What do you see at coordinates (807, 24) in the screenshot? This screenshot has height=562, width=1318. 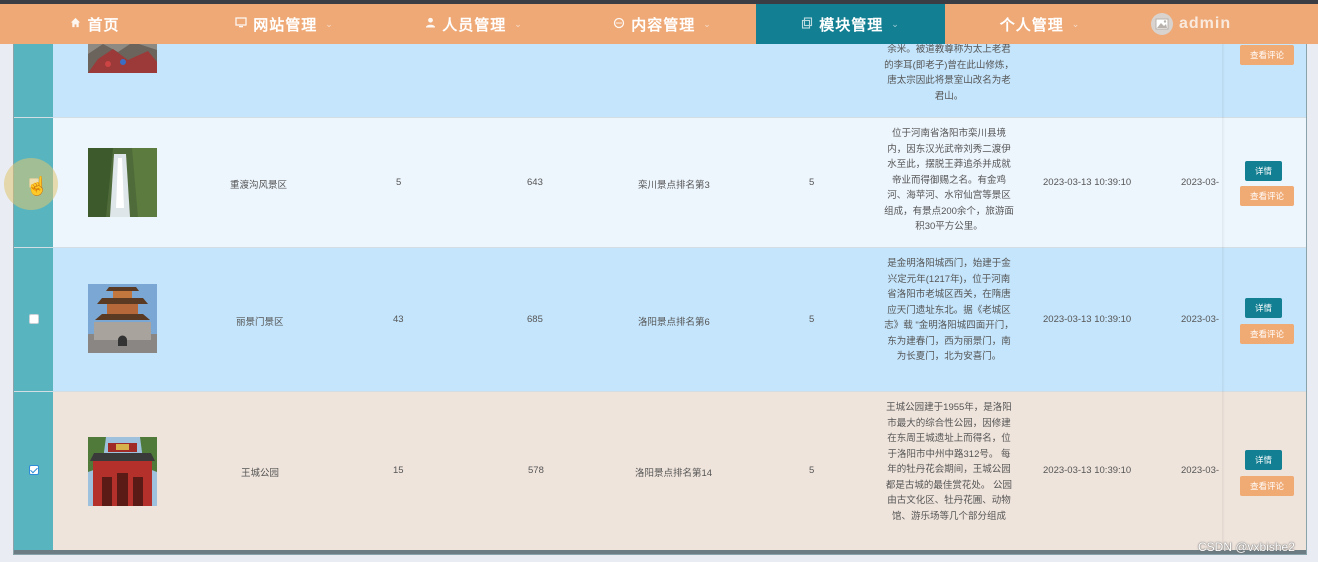 I see `copy-icon` at bounding box center [807, 24].